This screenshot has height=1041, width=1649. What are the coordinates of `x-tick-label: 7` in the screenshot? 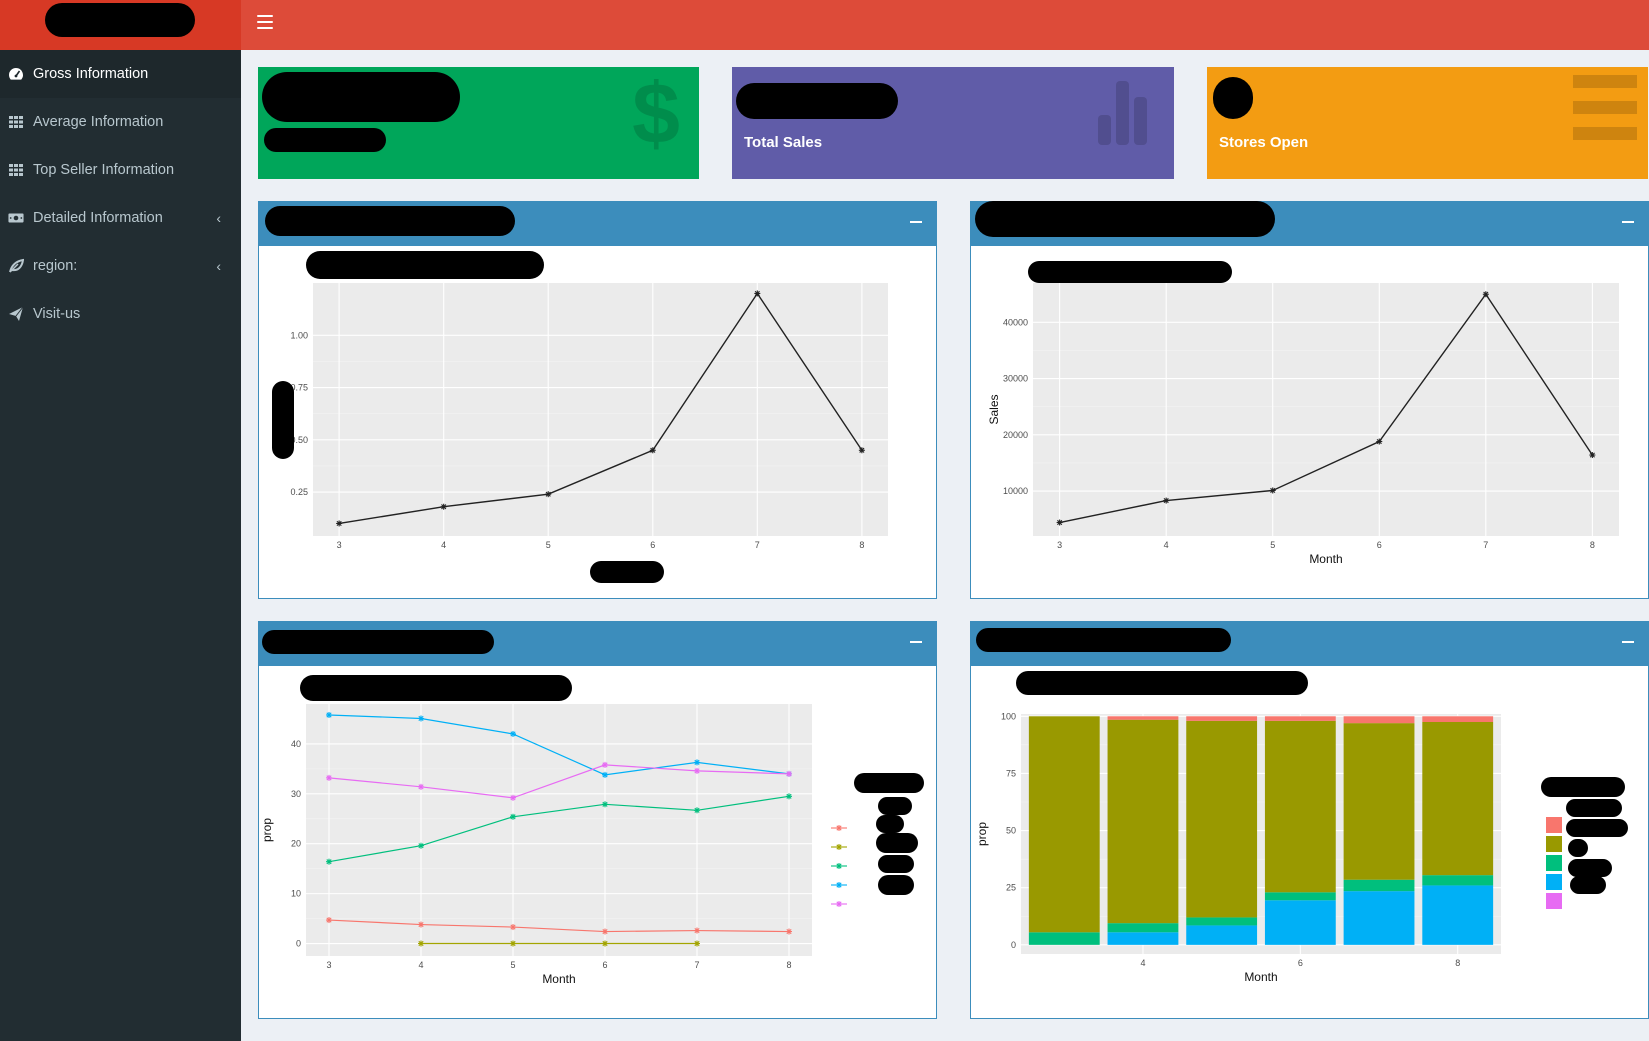 It's located at (757, 545).